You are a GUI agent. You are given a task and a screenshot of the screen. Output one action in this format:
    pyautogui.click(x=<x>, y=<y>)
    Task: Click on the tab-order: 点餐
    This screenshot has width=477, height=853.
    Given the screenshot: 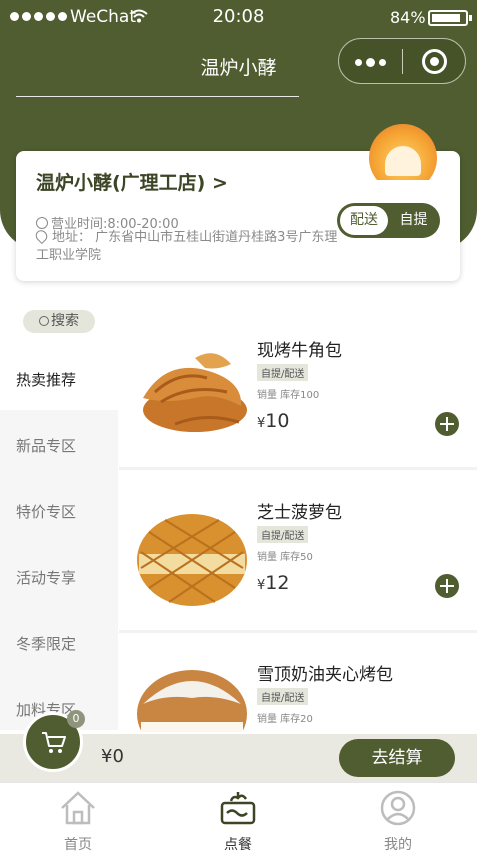 What is the action you would take?
    pyautogui.click(x=238, y=818)
    